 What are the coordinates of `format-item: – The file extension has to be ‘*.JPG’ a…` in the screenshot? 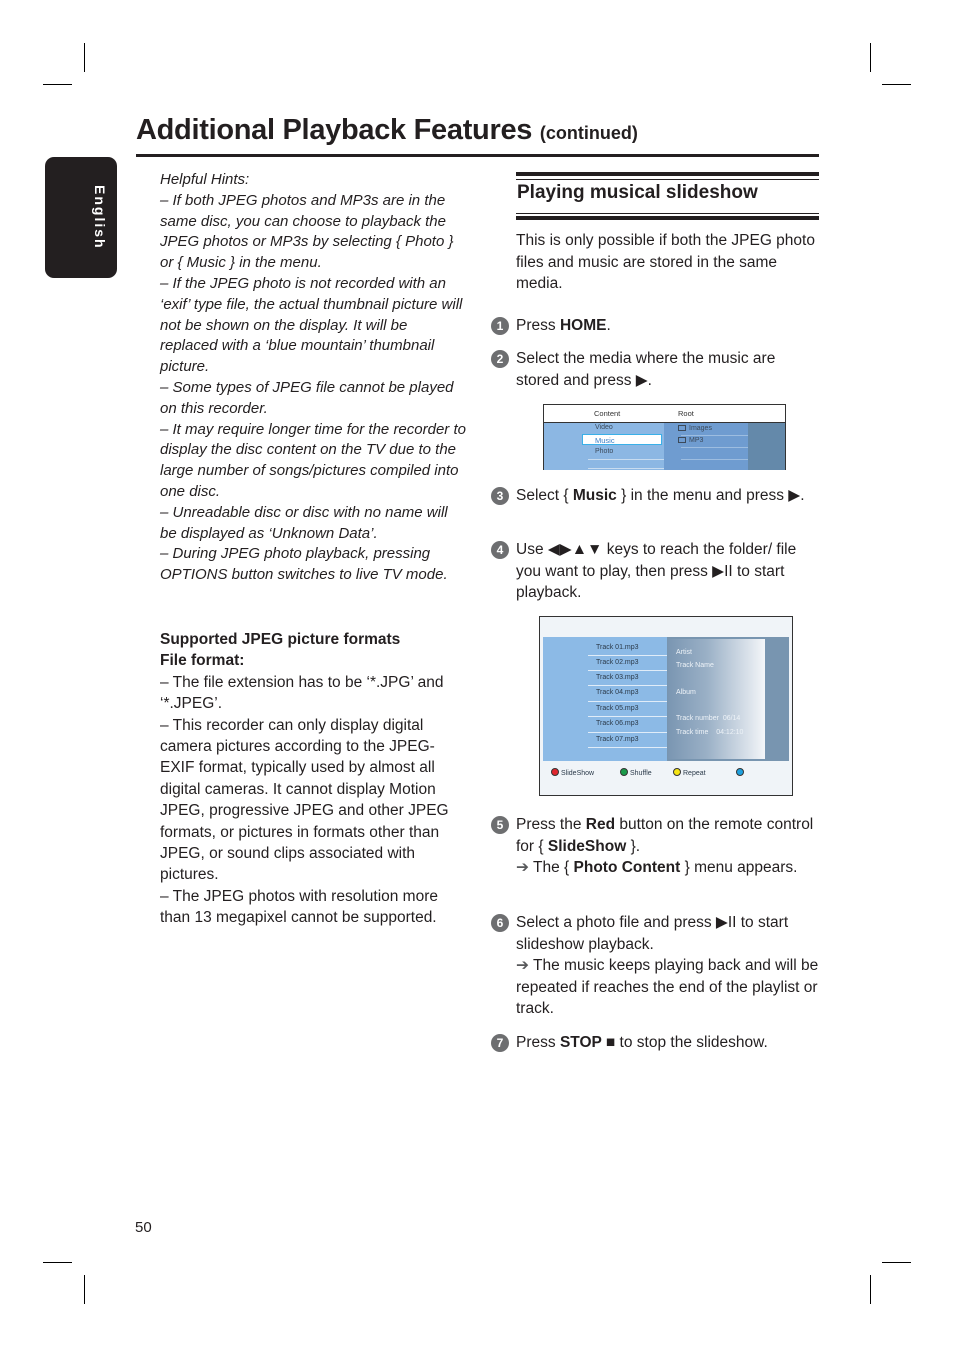 It's located at (302, 693).